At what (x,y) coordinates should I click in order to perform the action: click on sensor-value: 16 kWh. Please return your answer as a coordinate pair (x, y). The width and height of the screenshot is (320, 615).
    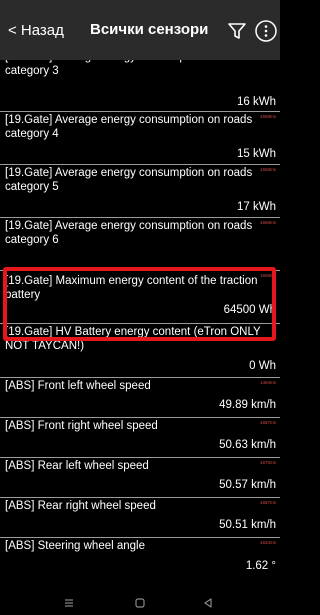
    Looking at the image, I should click on (256, 102).